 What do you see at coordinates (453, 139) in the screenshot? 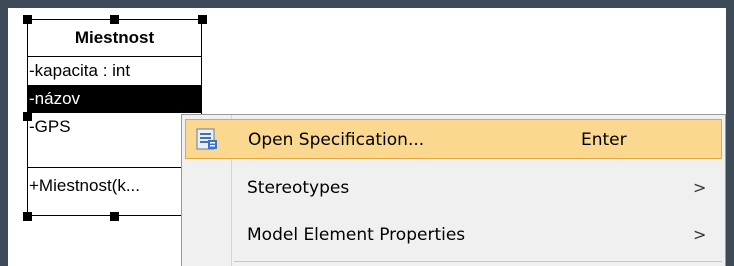
I see `menu-item-open-specification: Open Specification... Enter` at bounding box center [453, 139].